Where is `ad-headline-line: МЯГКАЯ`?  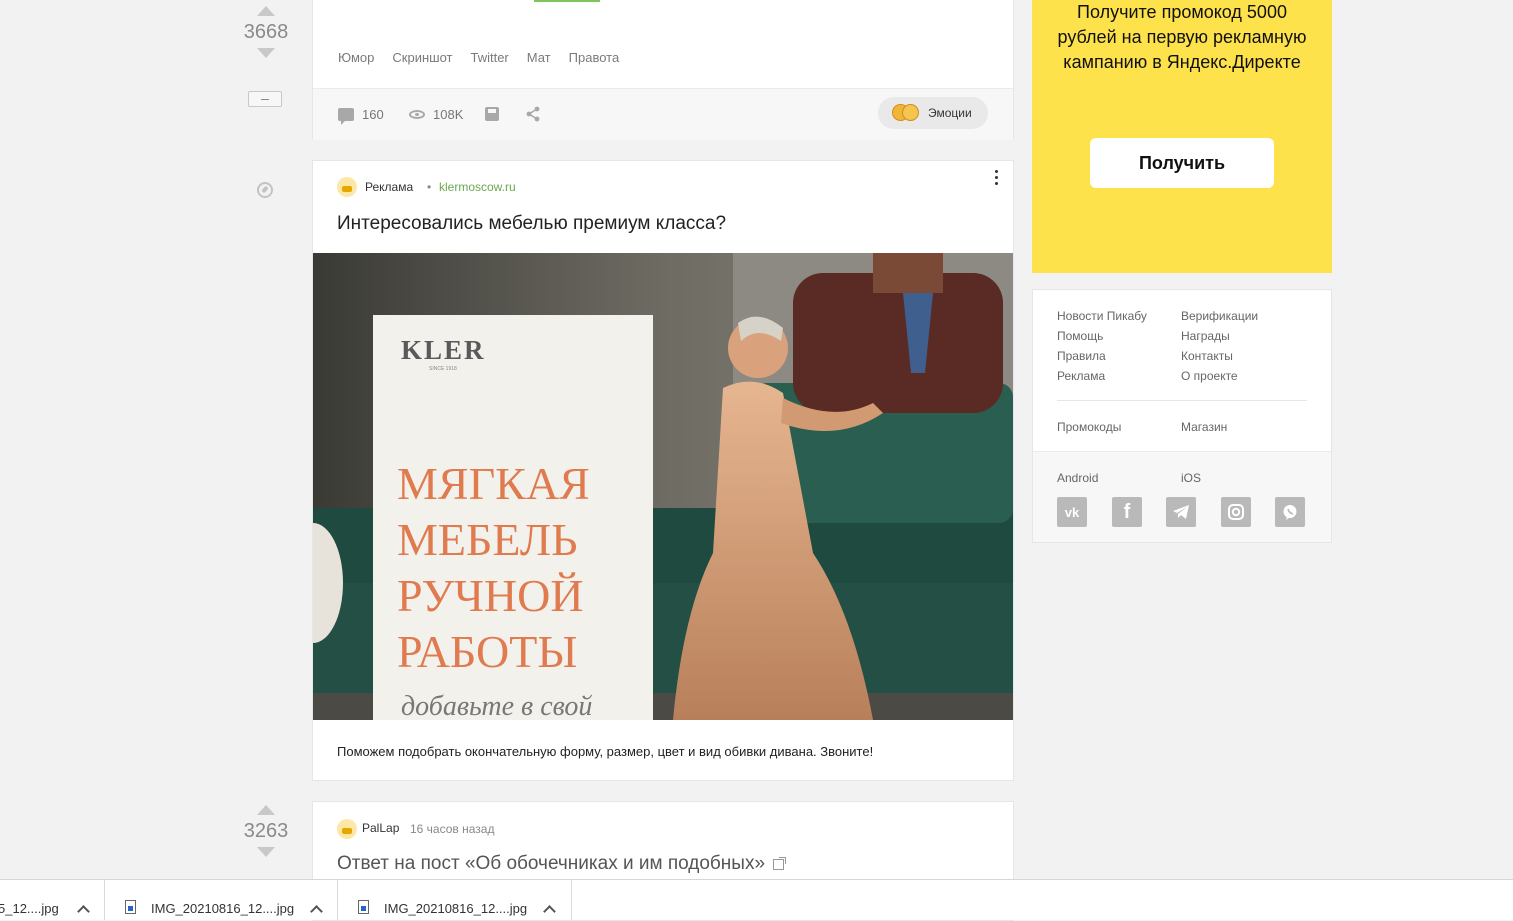
ad-headline-line: МЯГКАЯ is located at coordinates (493, 483).